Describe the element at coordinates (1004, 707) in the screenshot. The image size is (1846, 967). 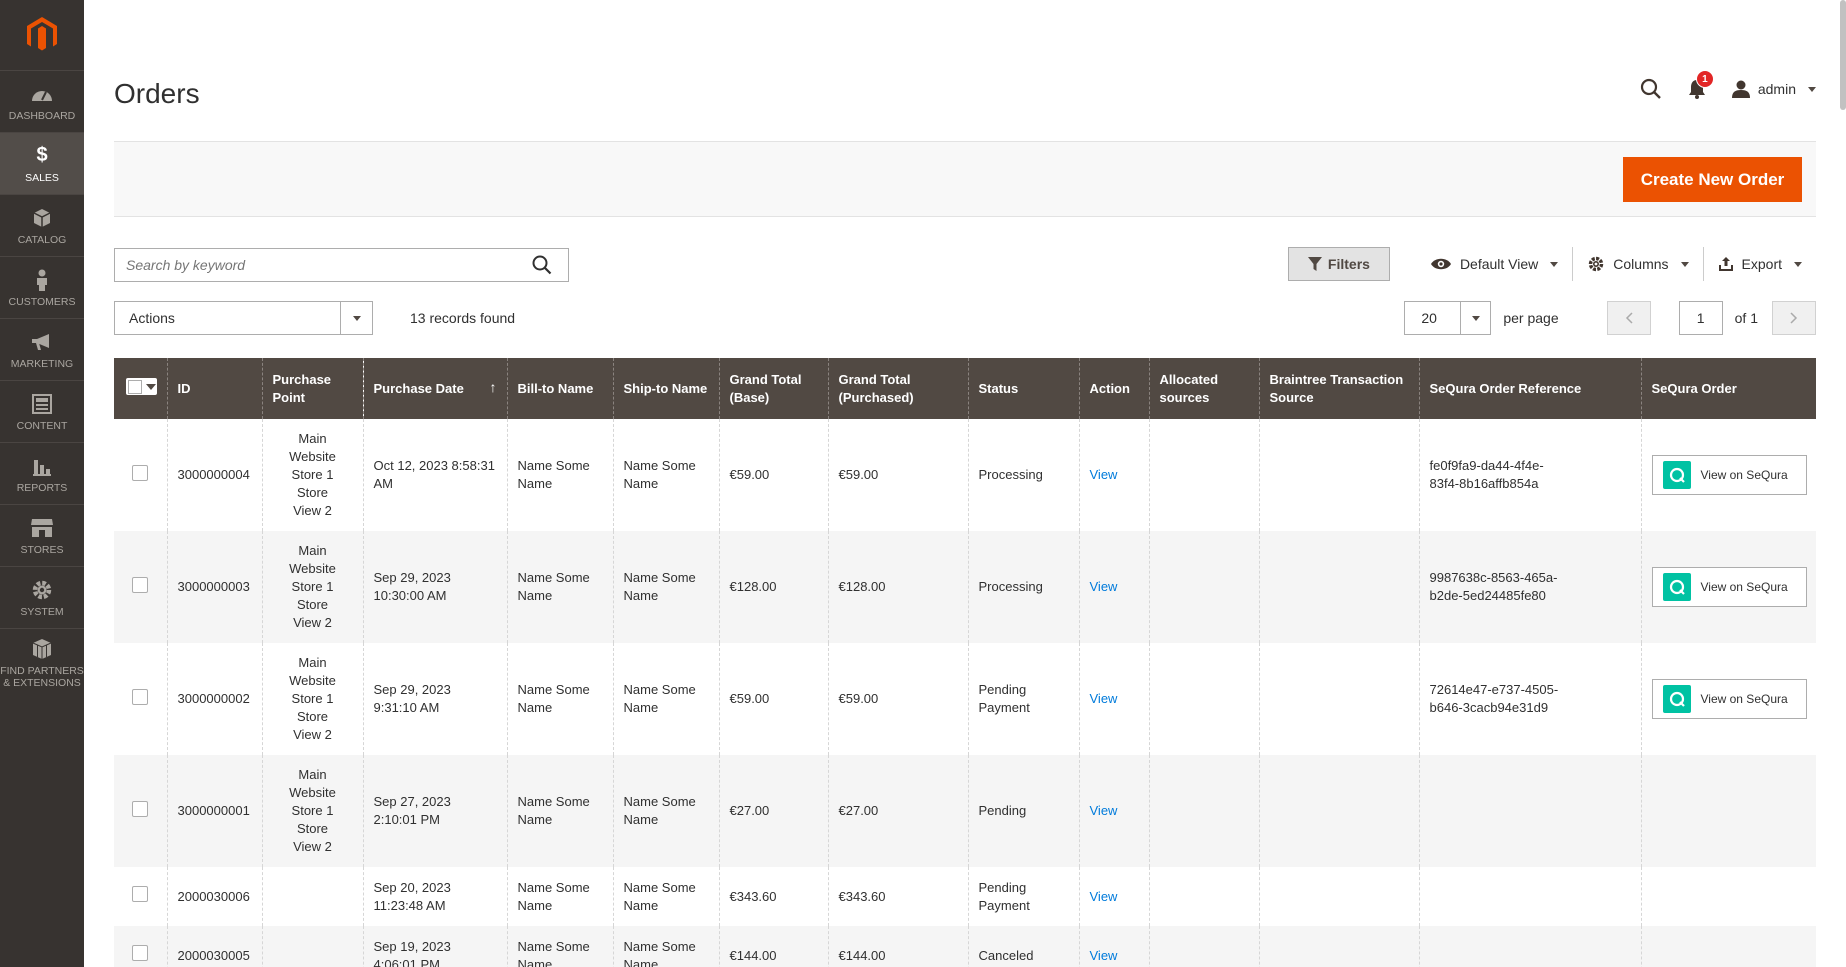
I see `order-status-line-2: Payment` at that location.